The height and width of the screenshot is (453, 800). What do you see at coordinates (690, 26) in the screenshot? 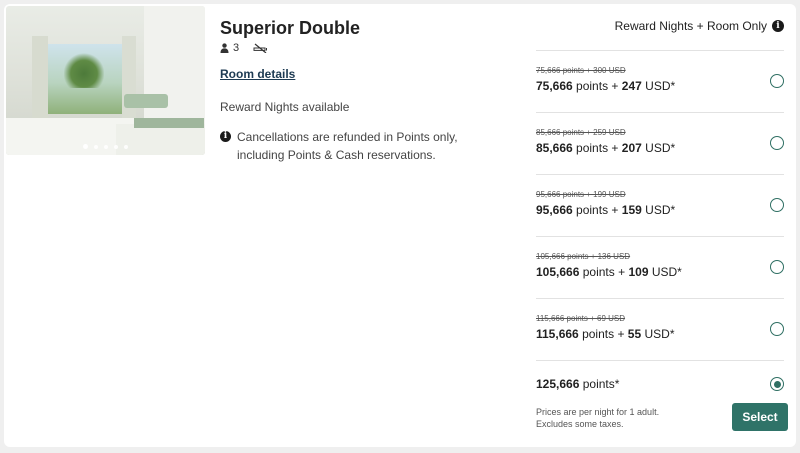
I see `rate-type-label: Reward Nights + Room Only` at bounding box center [690, 26].